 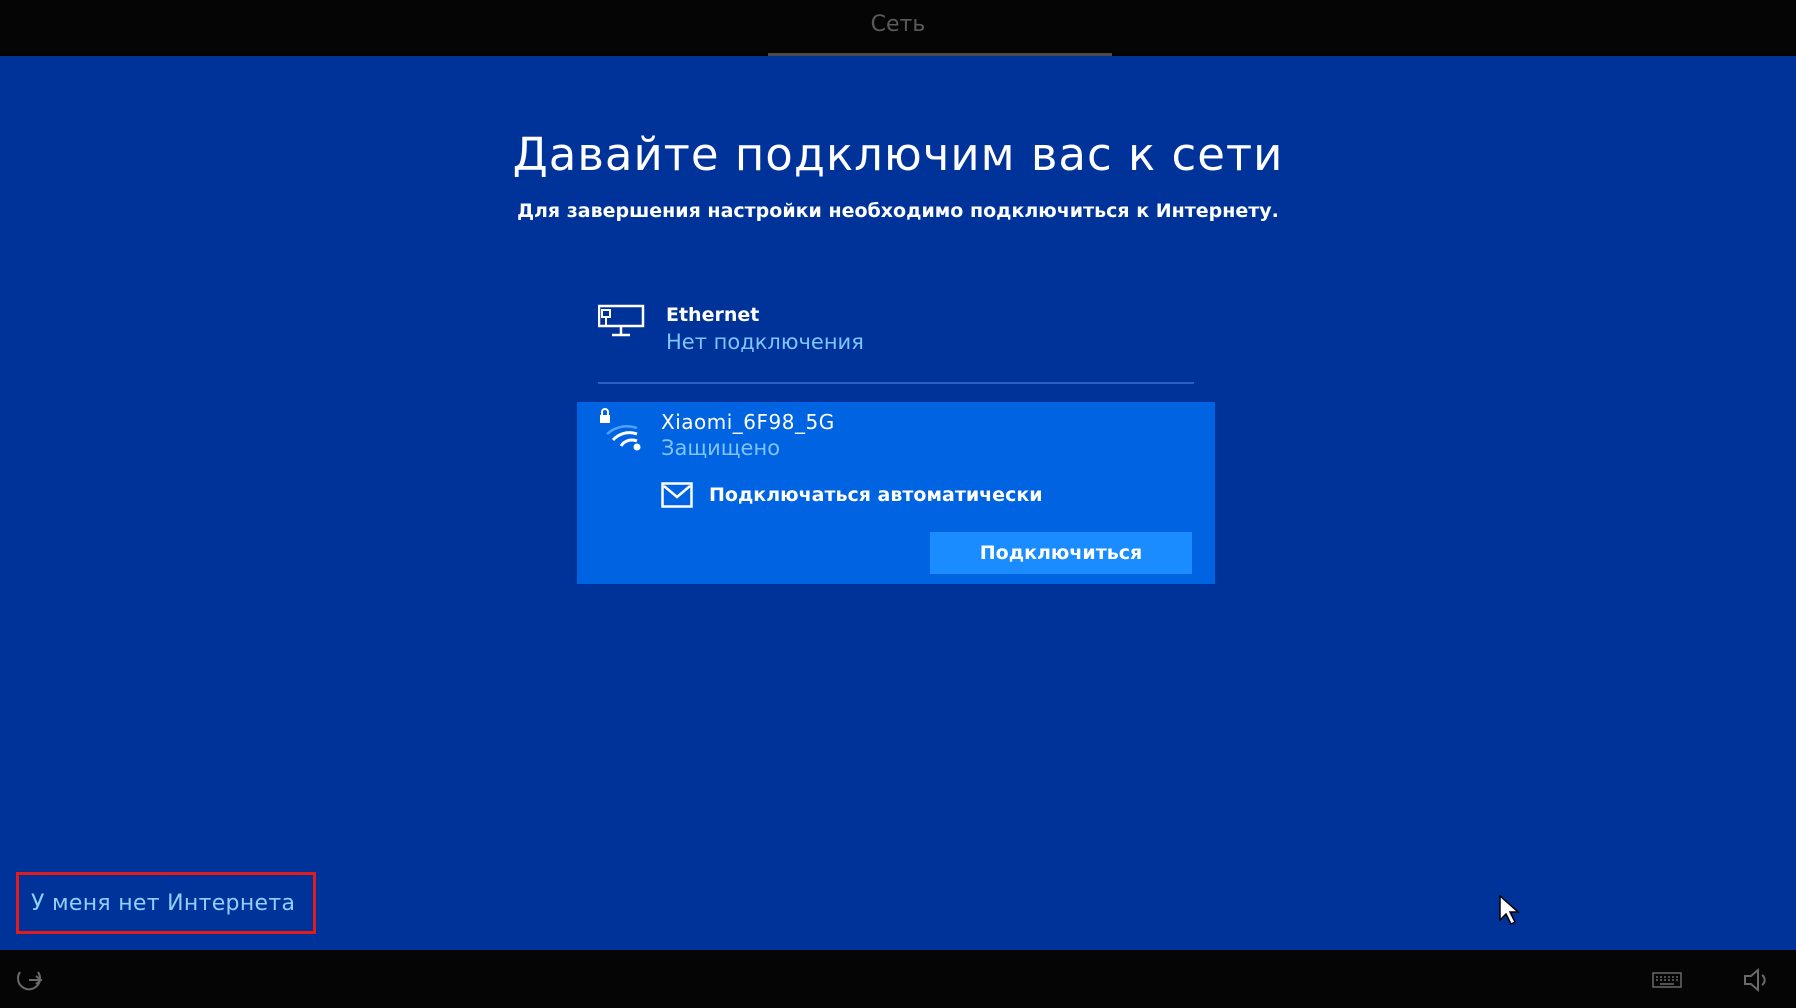 What do you see at coordinates (876, 495) in the screenshot?
I see `auto-connect-label: Подключаться автоматически` at bounding box center [876, 495].